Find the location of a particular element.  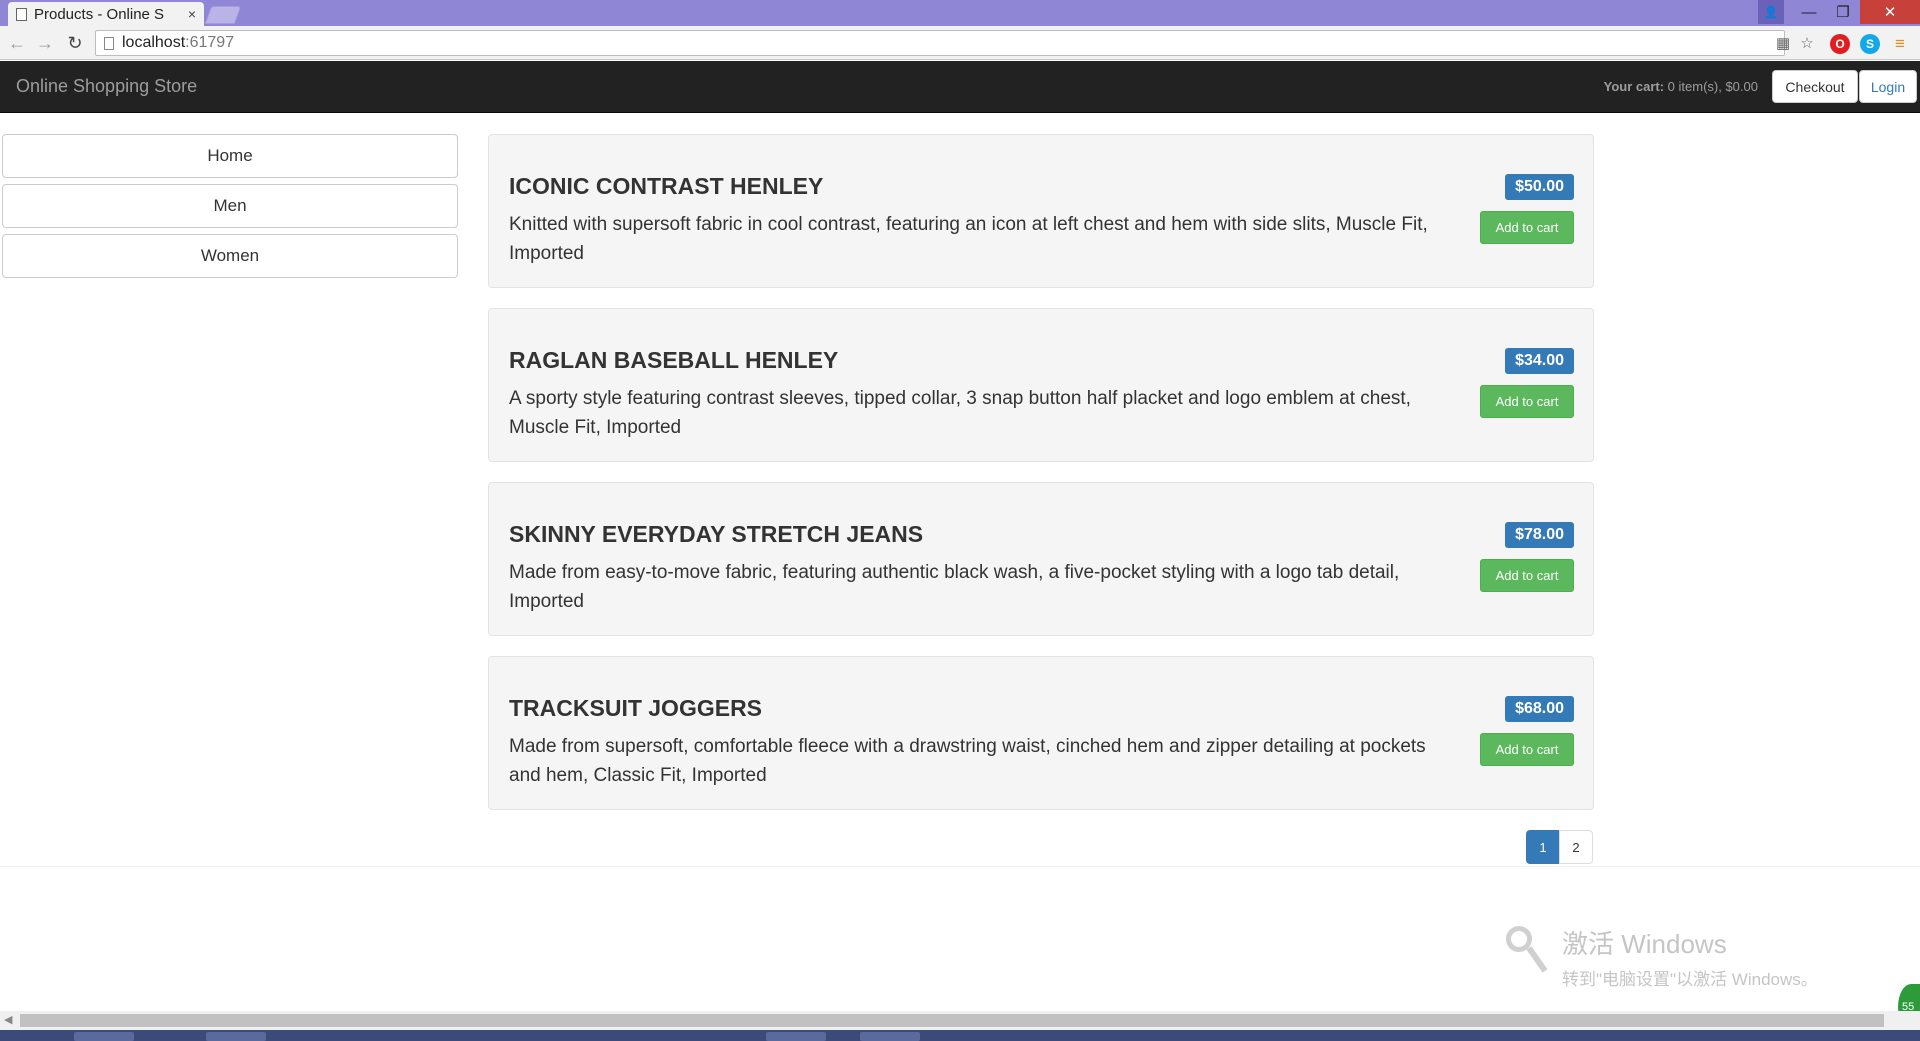

windows-taskbar is located at coordinates (960, 1035).